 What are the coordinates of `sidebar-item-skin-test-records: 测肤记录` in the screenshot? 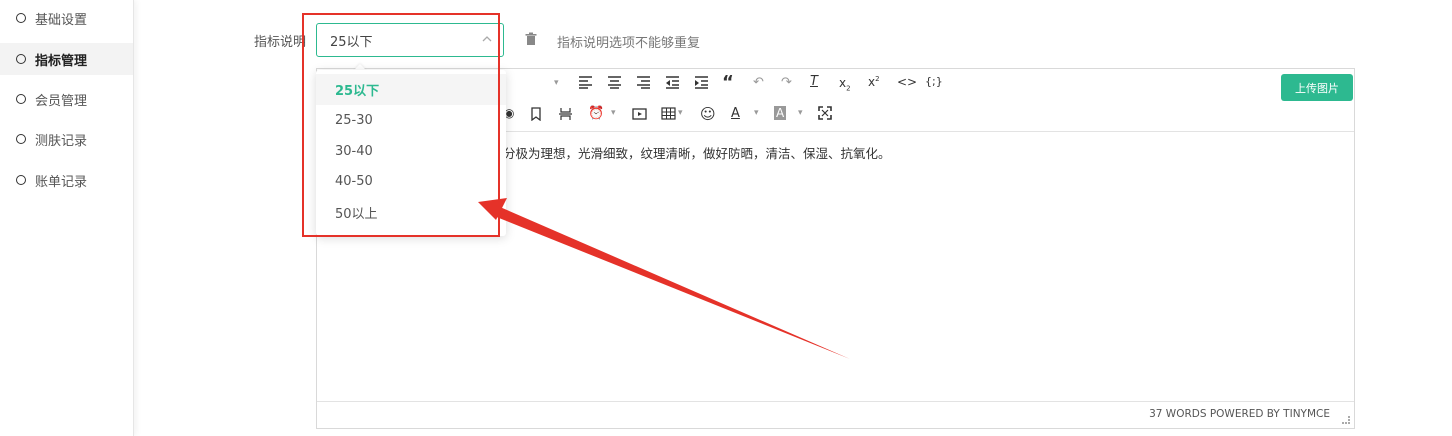 It's located at (66, 139).